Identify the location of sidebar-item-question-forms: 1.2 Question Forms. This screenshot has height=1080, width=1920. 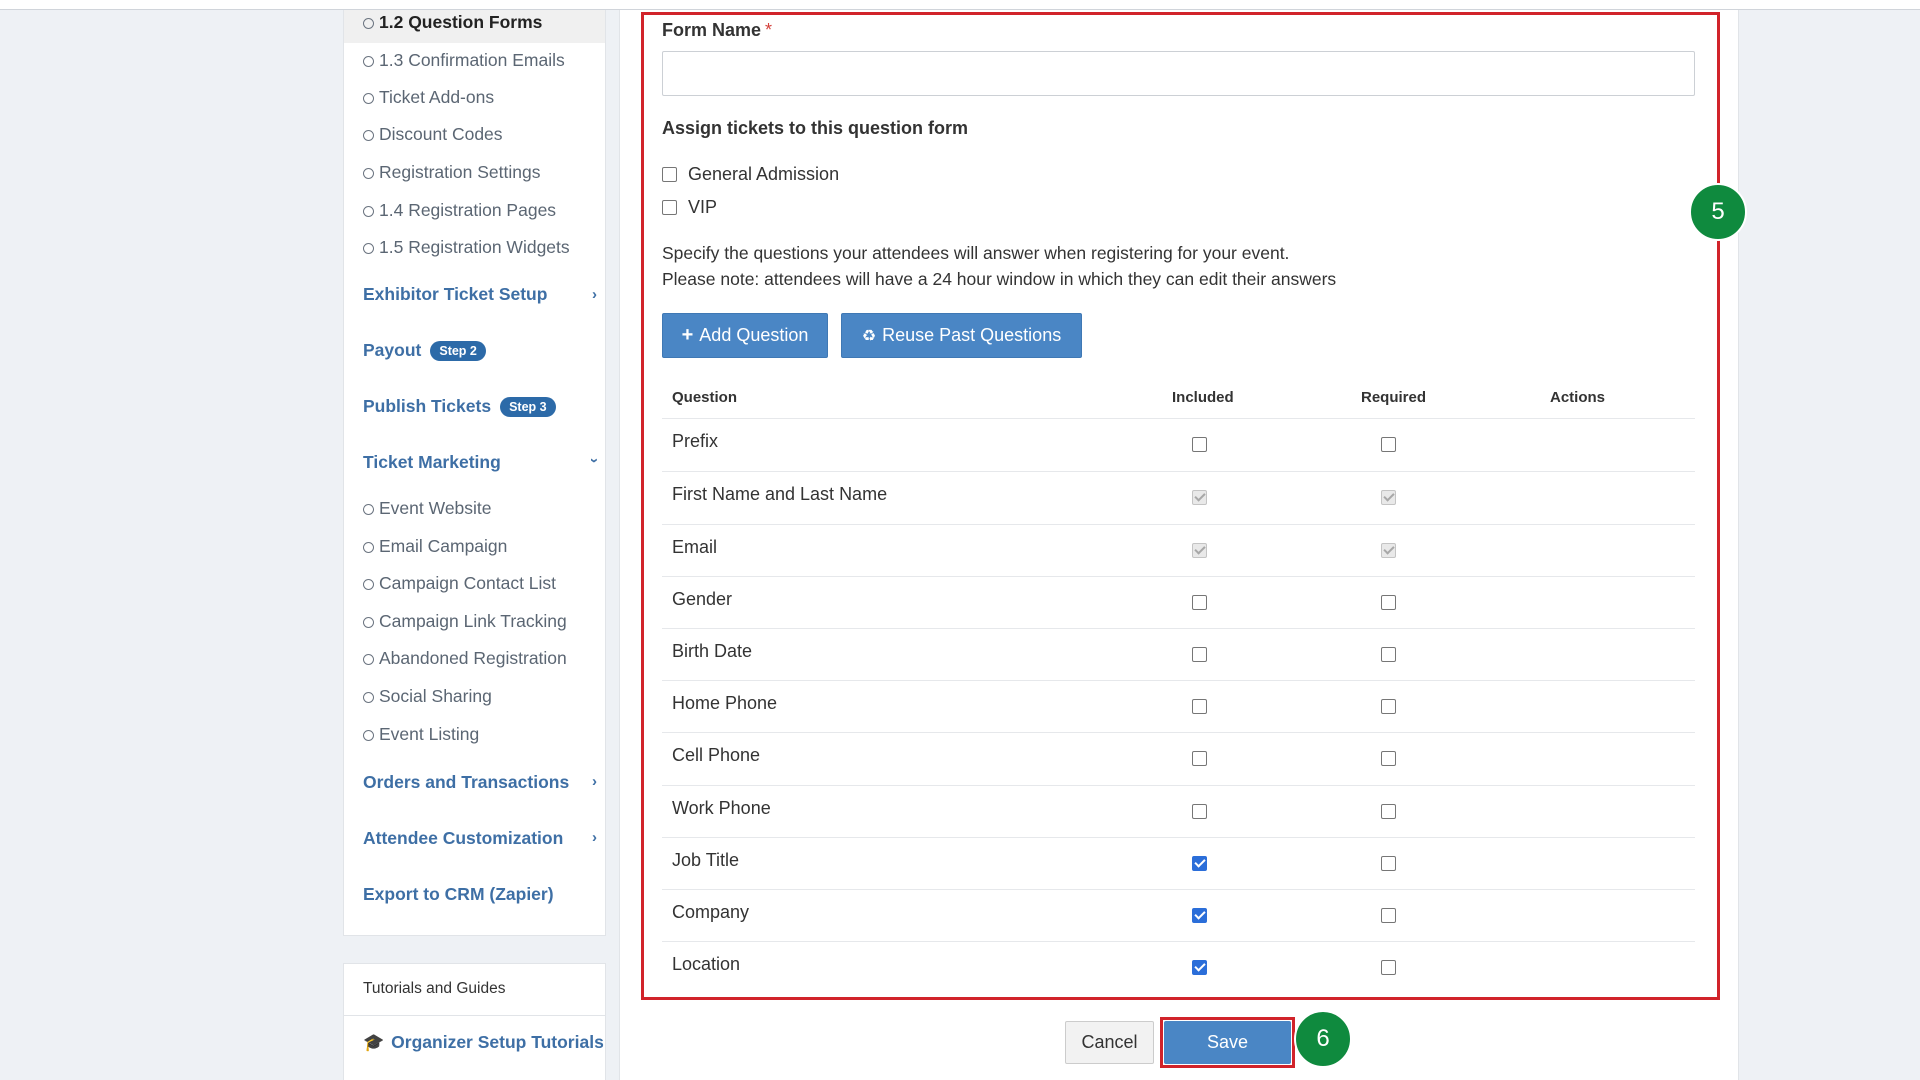
(452, 22).